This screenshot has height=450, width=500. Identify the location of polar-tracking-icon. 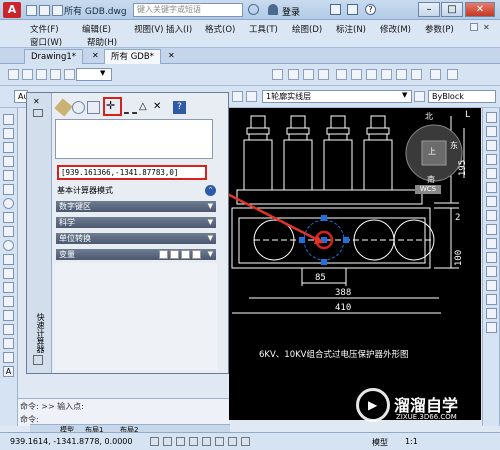
(193, 441).